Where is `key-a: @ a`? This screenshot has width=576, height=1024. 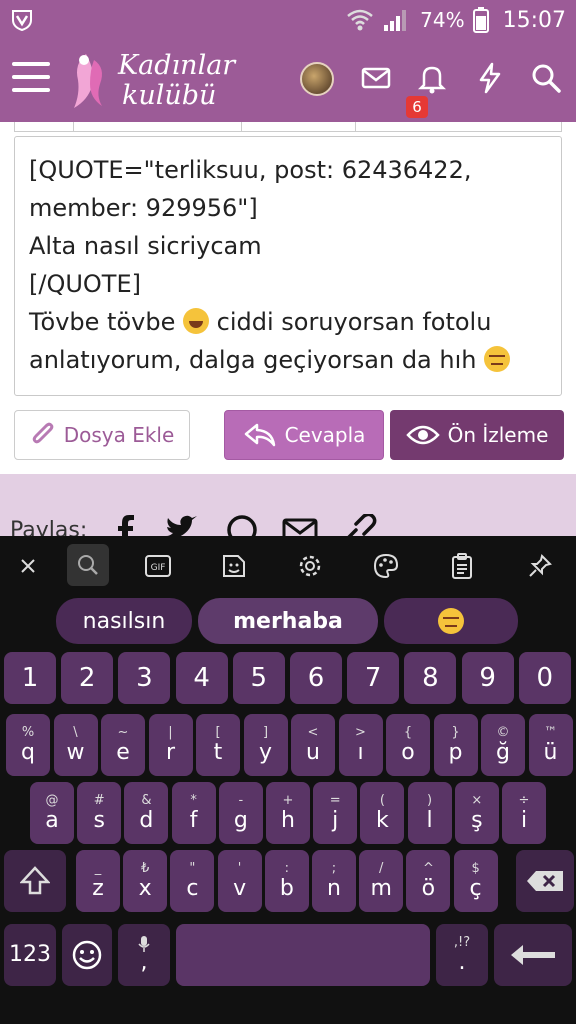
key-a: @ a is located at coordinates (52, 813).